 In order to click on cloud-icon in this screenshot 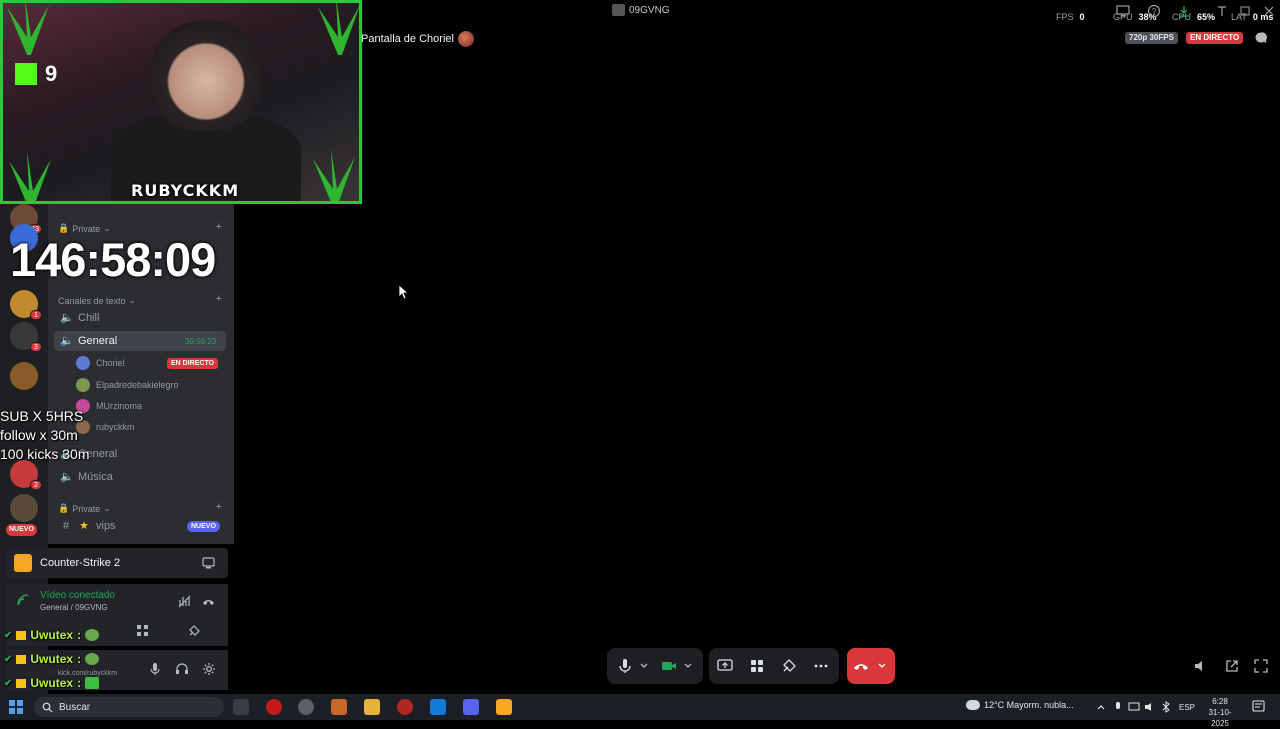, I will do `click(973, 705)`.